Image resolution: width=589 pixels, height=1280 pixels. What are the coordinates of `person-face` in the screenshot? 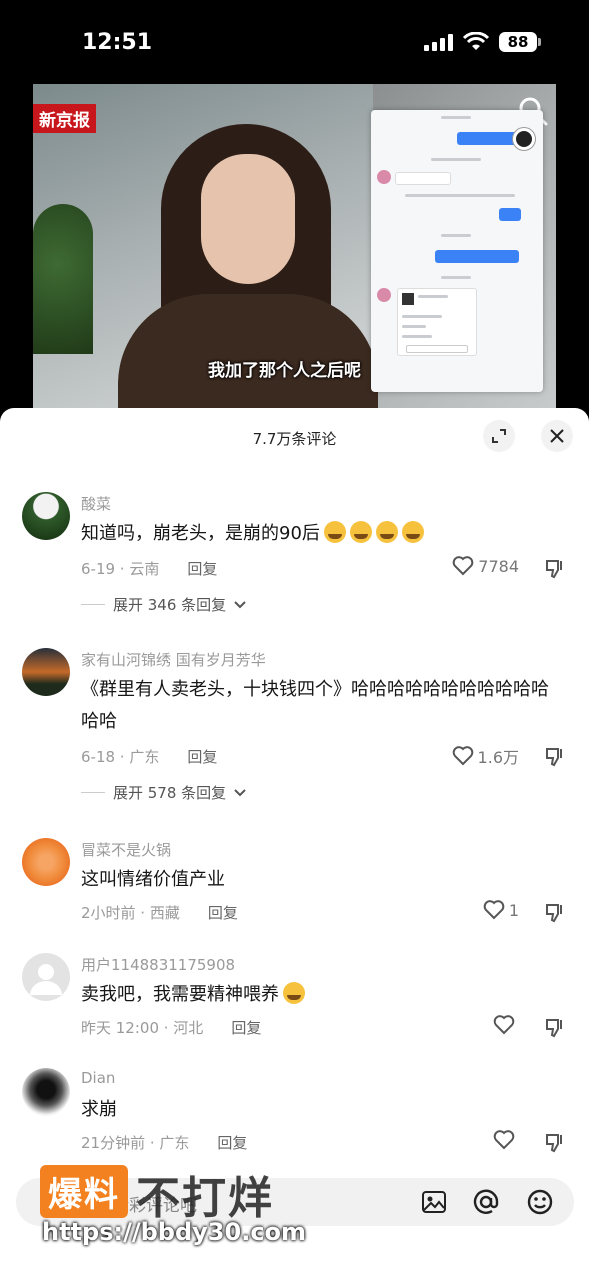 It's located at (248, 219).